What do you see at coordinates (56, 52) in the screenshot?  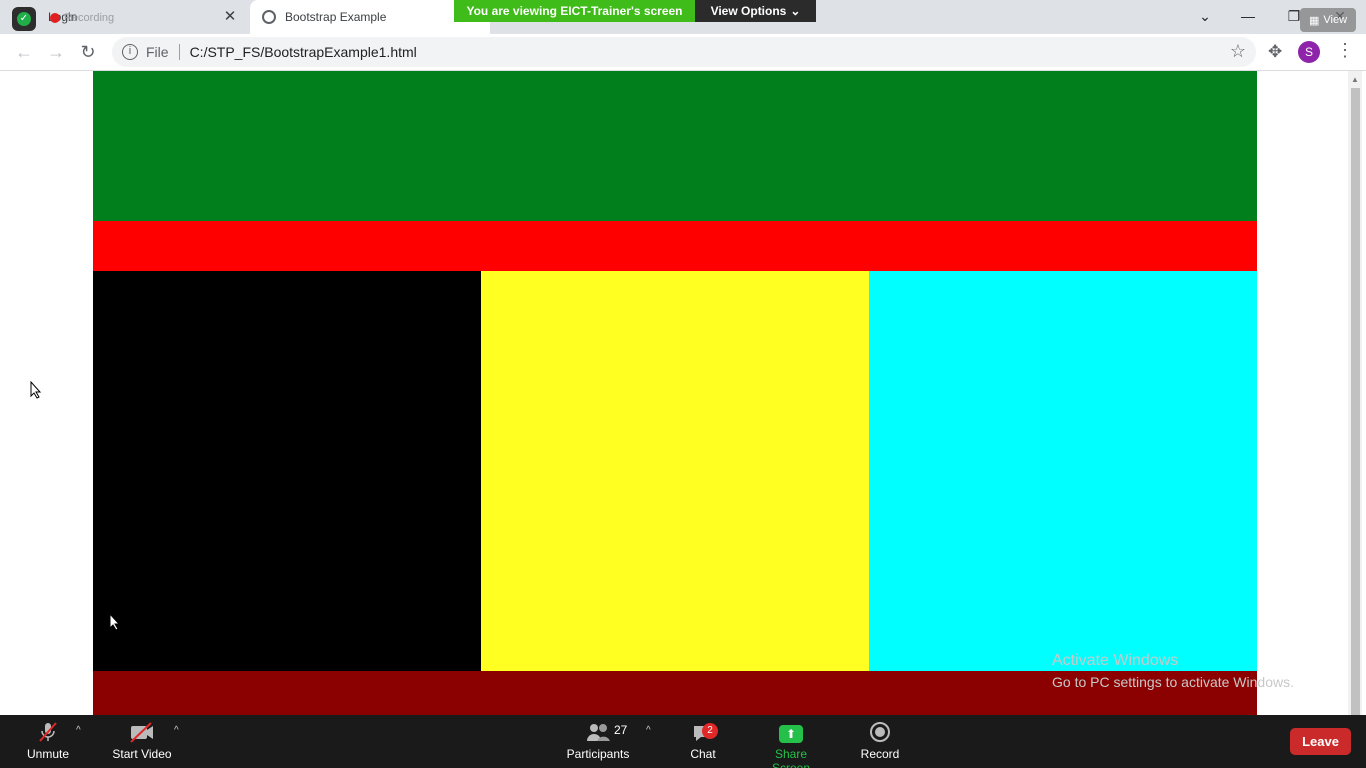 I see `forward-icon: →` at bounding box center [56, 52].